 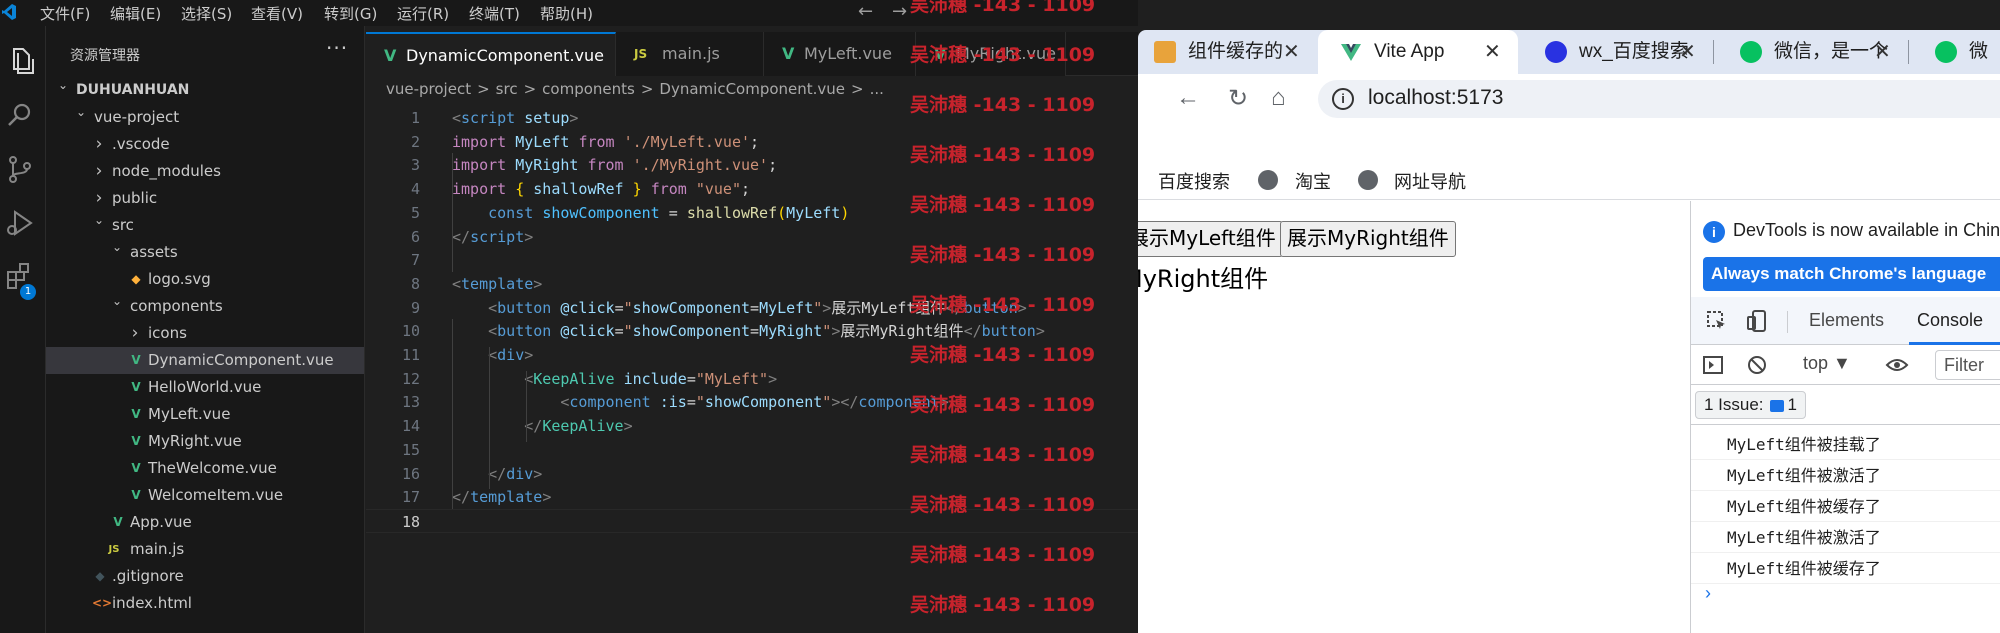 What do you see at coordinates (277, 13) in the screenshot?
I see `menu-view: 查看(V)` at bounding box center [277, 13].